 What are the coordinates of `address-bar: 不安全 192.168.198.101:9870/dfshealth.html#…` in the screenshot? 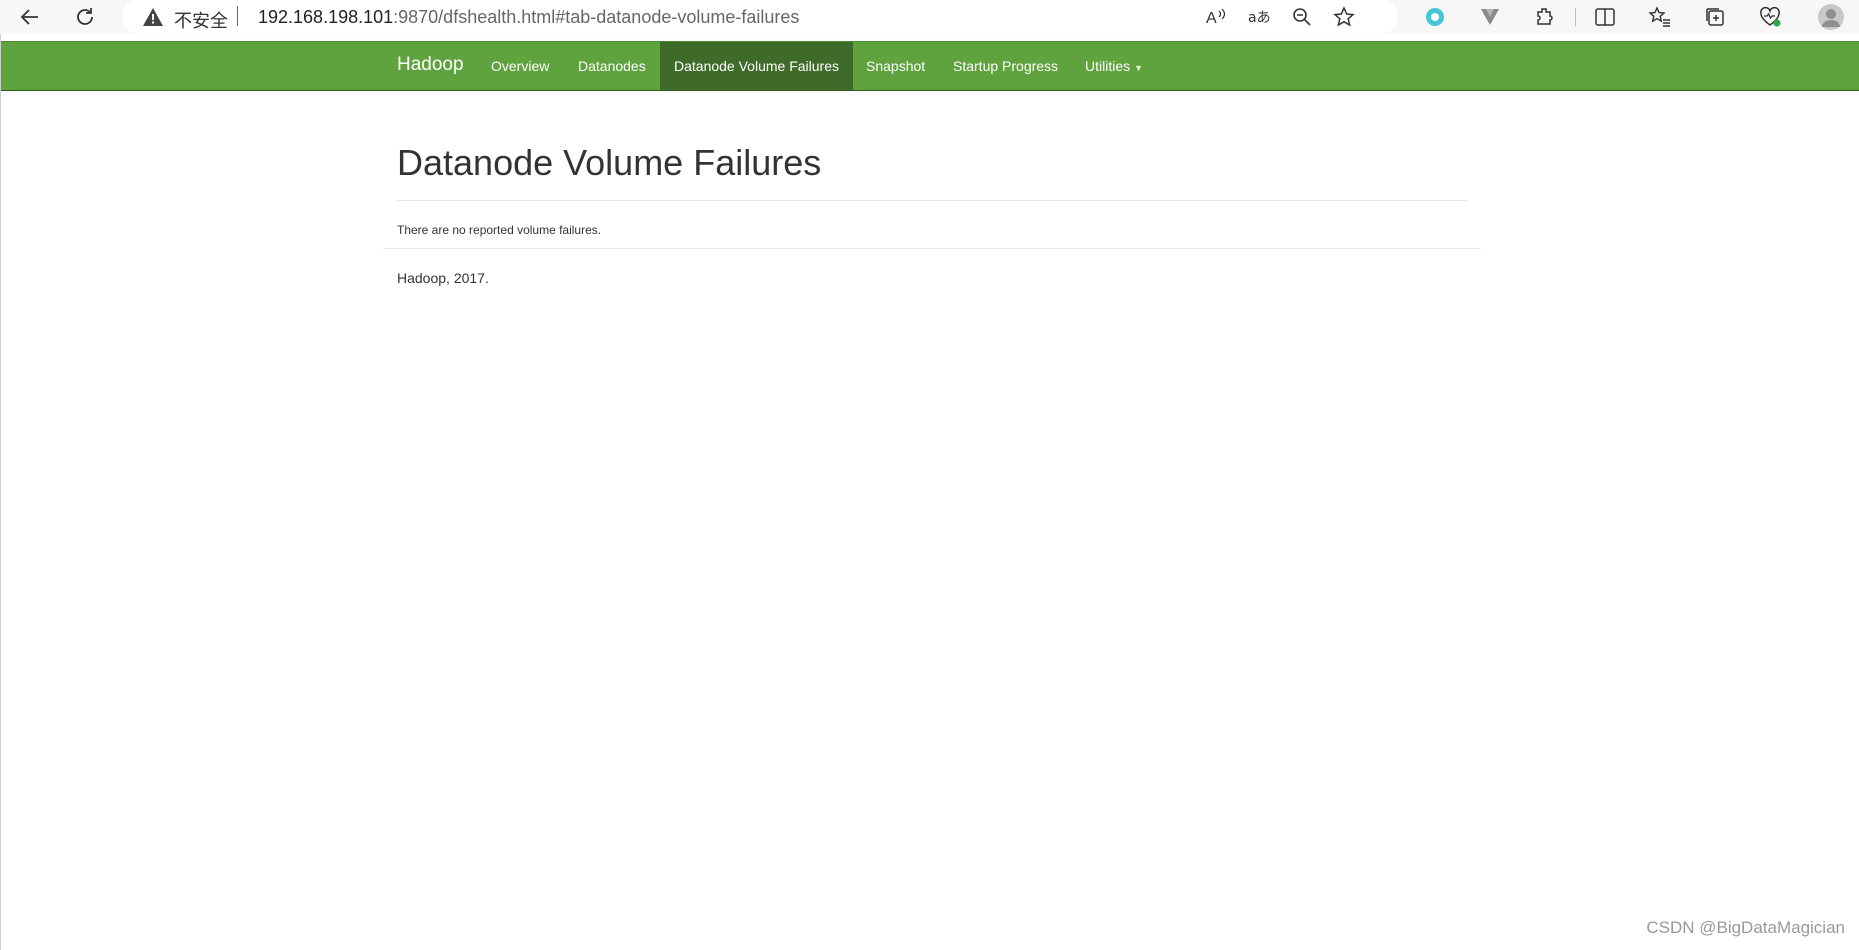 It's located at (760, 16).